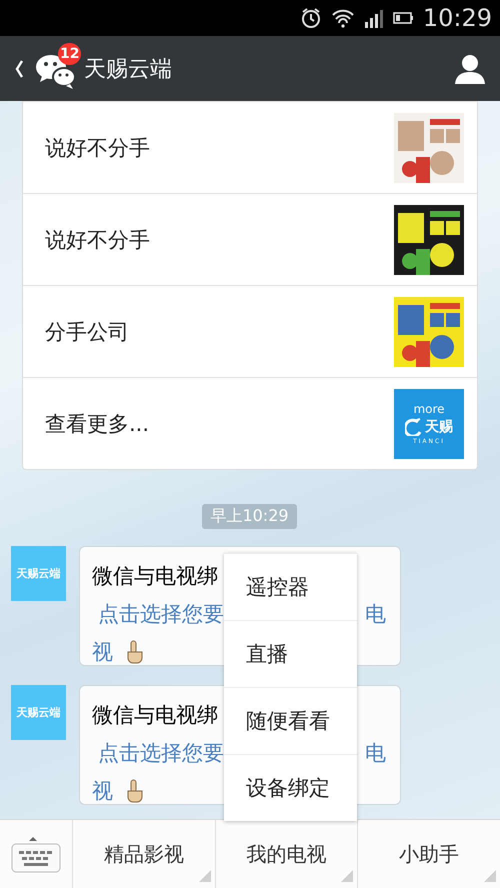 The width and height of the screenshot is (500, 888). I want to click on battery-icon, so click(403, 18).